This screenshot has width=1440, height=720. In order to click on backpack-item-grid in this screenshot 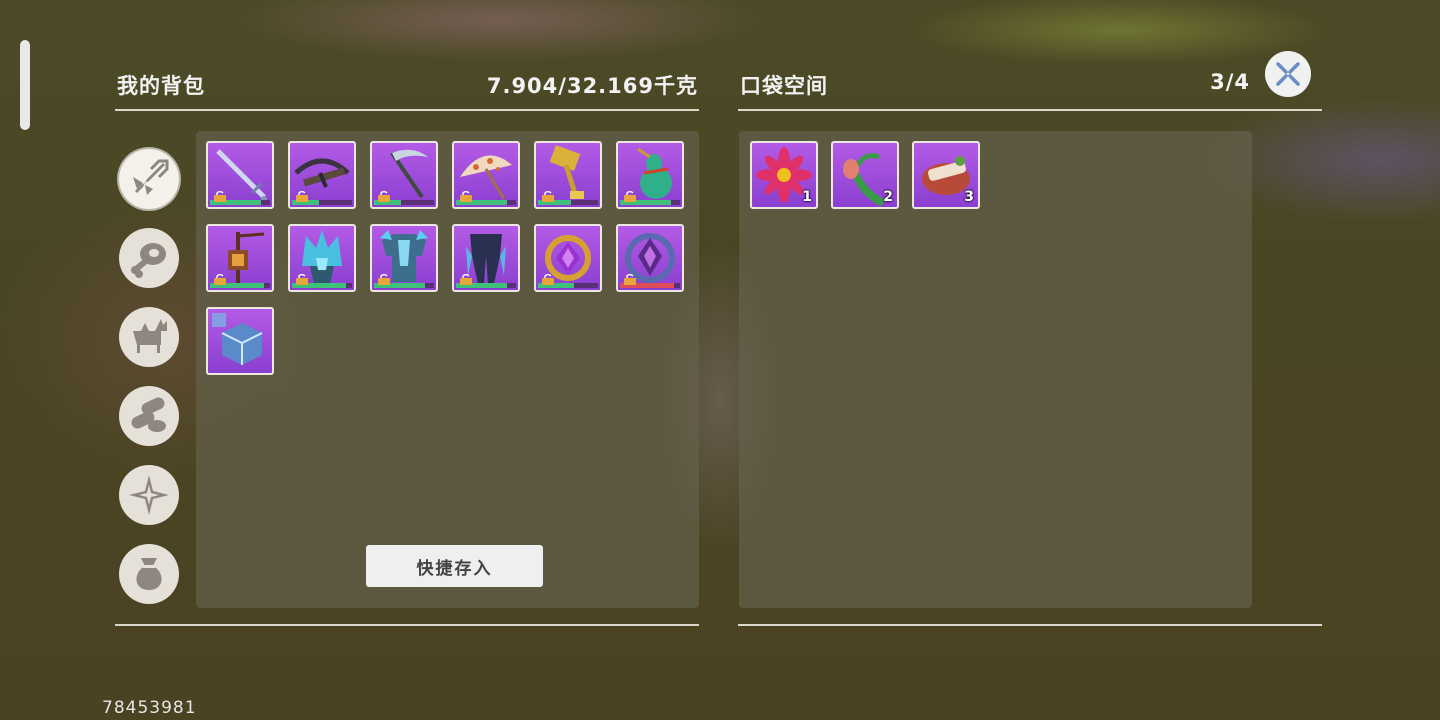, I will do `click(451, 261)`.